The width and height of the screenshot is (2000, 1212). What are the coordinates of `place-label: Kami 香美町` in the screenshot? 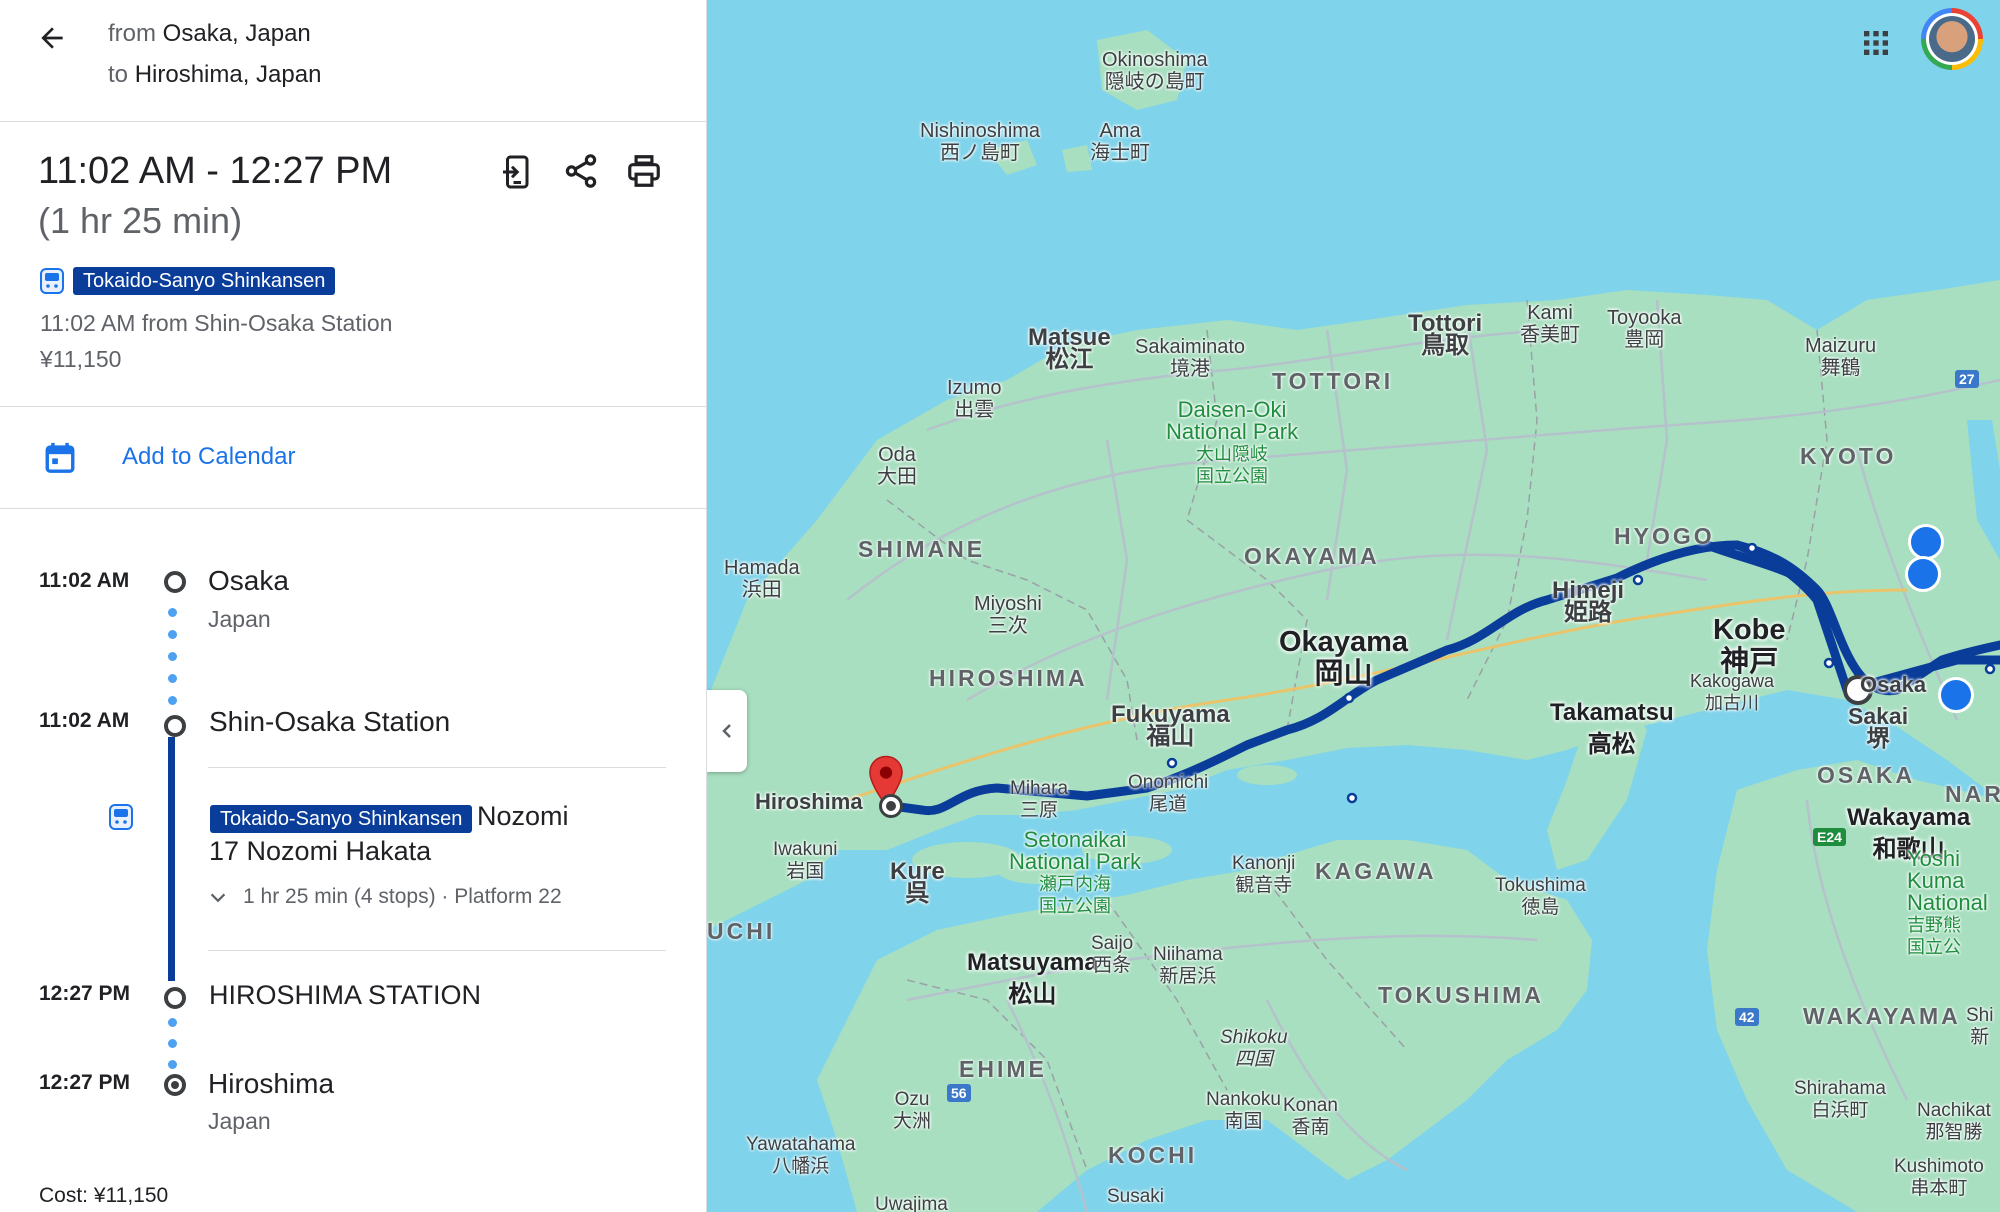 It's located at (1550, 324).